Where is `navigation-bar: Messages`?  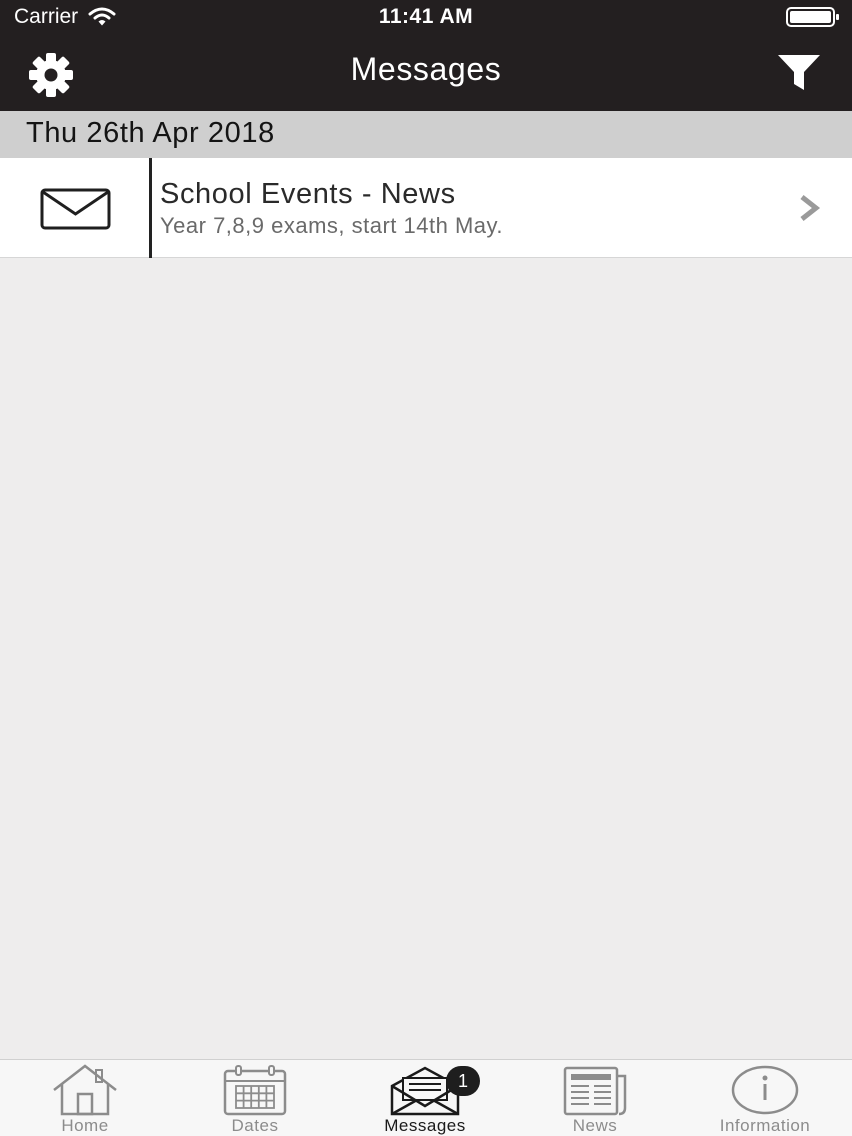 navigation-bar: Messages is located at coordinates (426, 72).